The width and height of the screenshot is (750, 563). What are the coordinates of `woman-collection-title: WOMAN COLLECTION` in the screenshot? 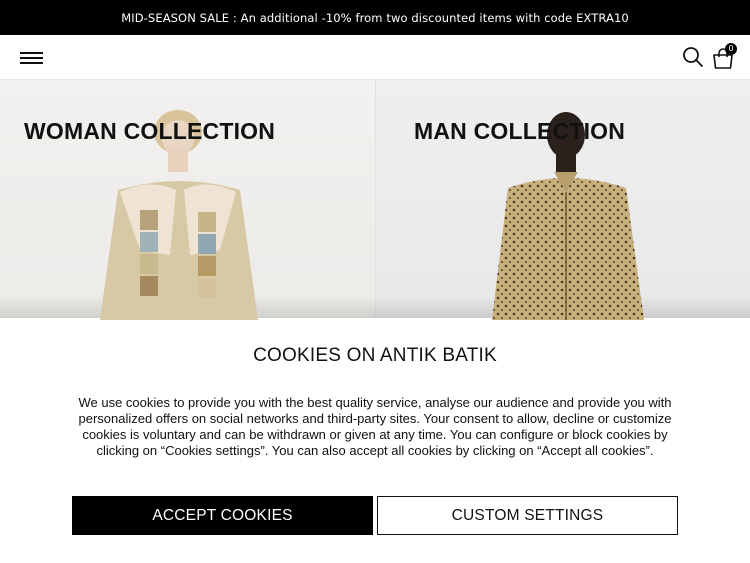 It's located at (150, 131).